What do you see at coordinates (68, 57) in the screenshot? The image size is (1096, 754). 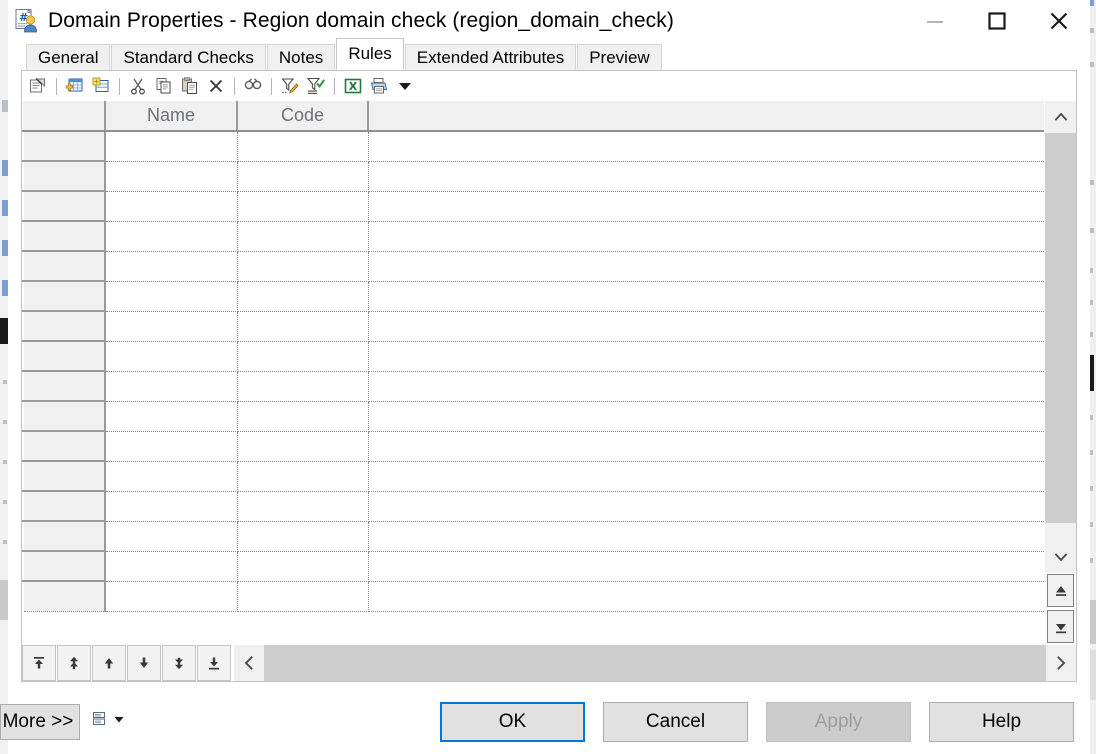 I see `tab-general: General` at bounding box center [68, 57].